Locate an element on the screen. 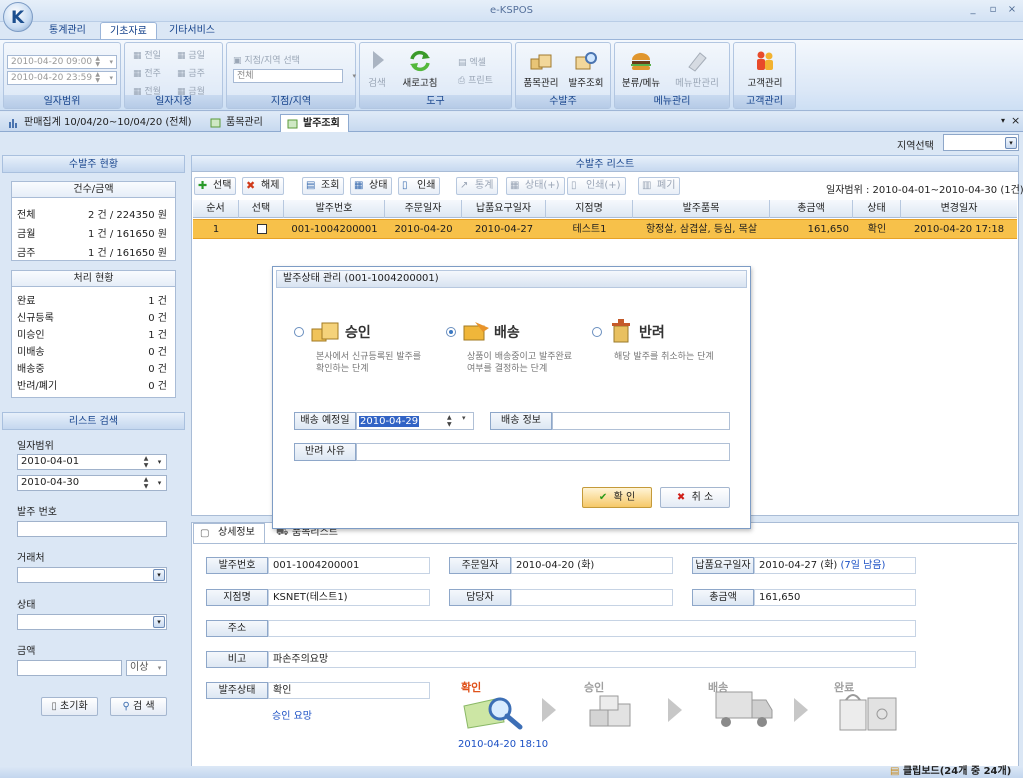 The image size is (1023, 778). column-header: 주문일자 is located at coordinates (423, 209).